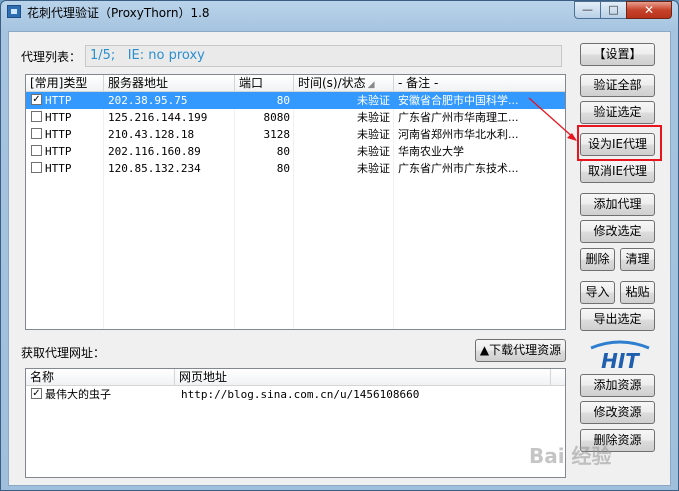  Describe the element at coordinates (558, 377) in the screenshot. I see `col-filler-header` at that location.